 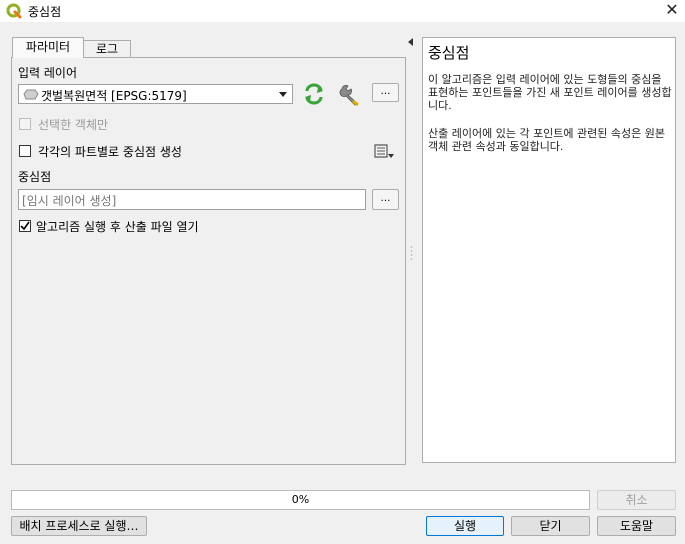 What do you see at coordinates (31, 94) in the screenshot?
I see `polygon-layer-icon` at bounding box center [31, 94].